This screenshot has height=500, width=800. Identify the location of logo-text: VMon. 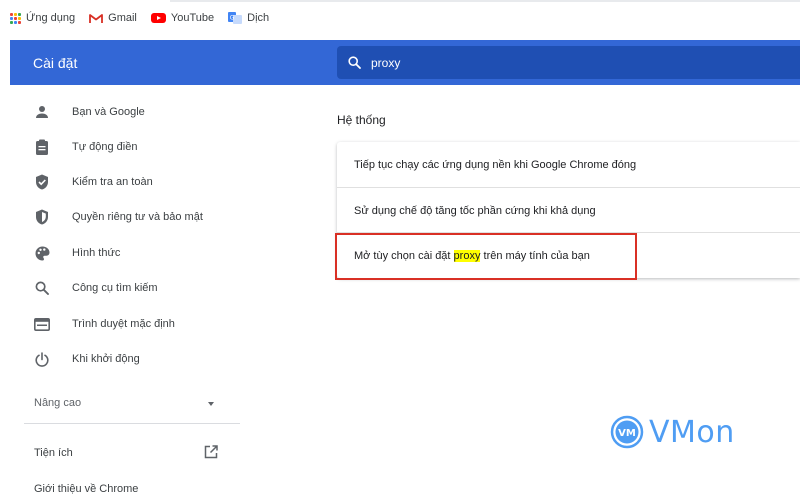
(692, 432).